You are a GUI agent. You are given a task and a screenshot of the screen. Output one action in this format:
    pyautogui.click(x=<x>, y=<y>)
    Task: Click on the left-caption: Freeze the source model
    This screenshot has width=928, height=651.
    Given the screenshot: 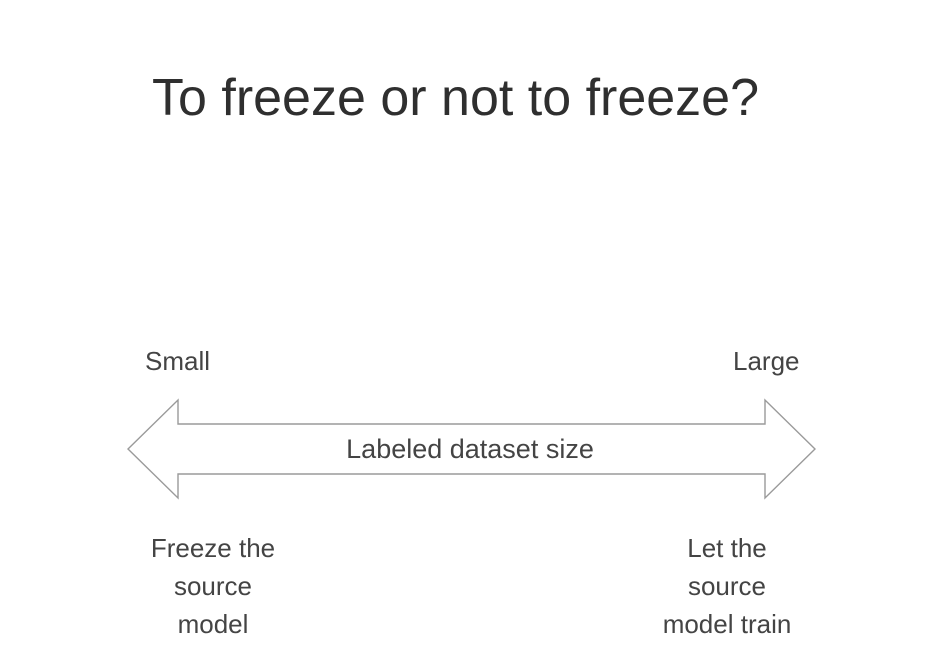 What is the action you would take?
    pyautogui.click(x=213, y=586)
    